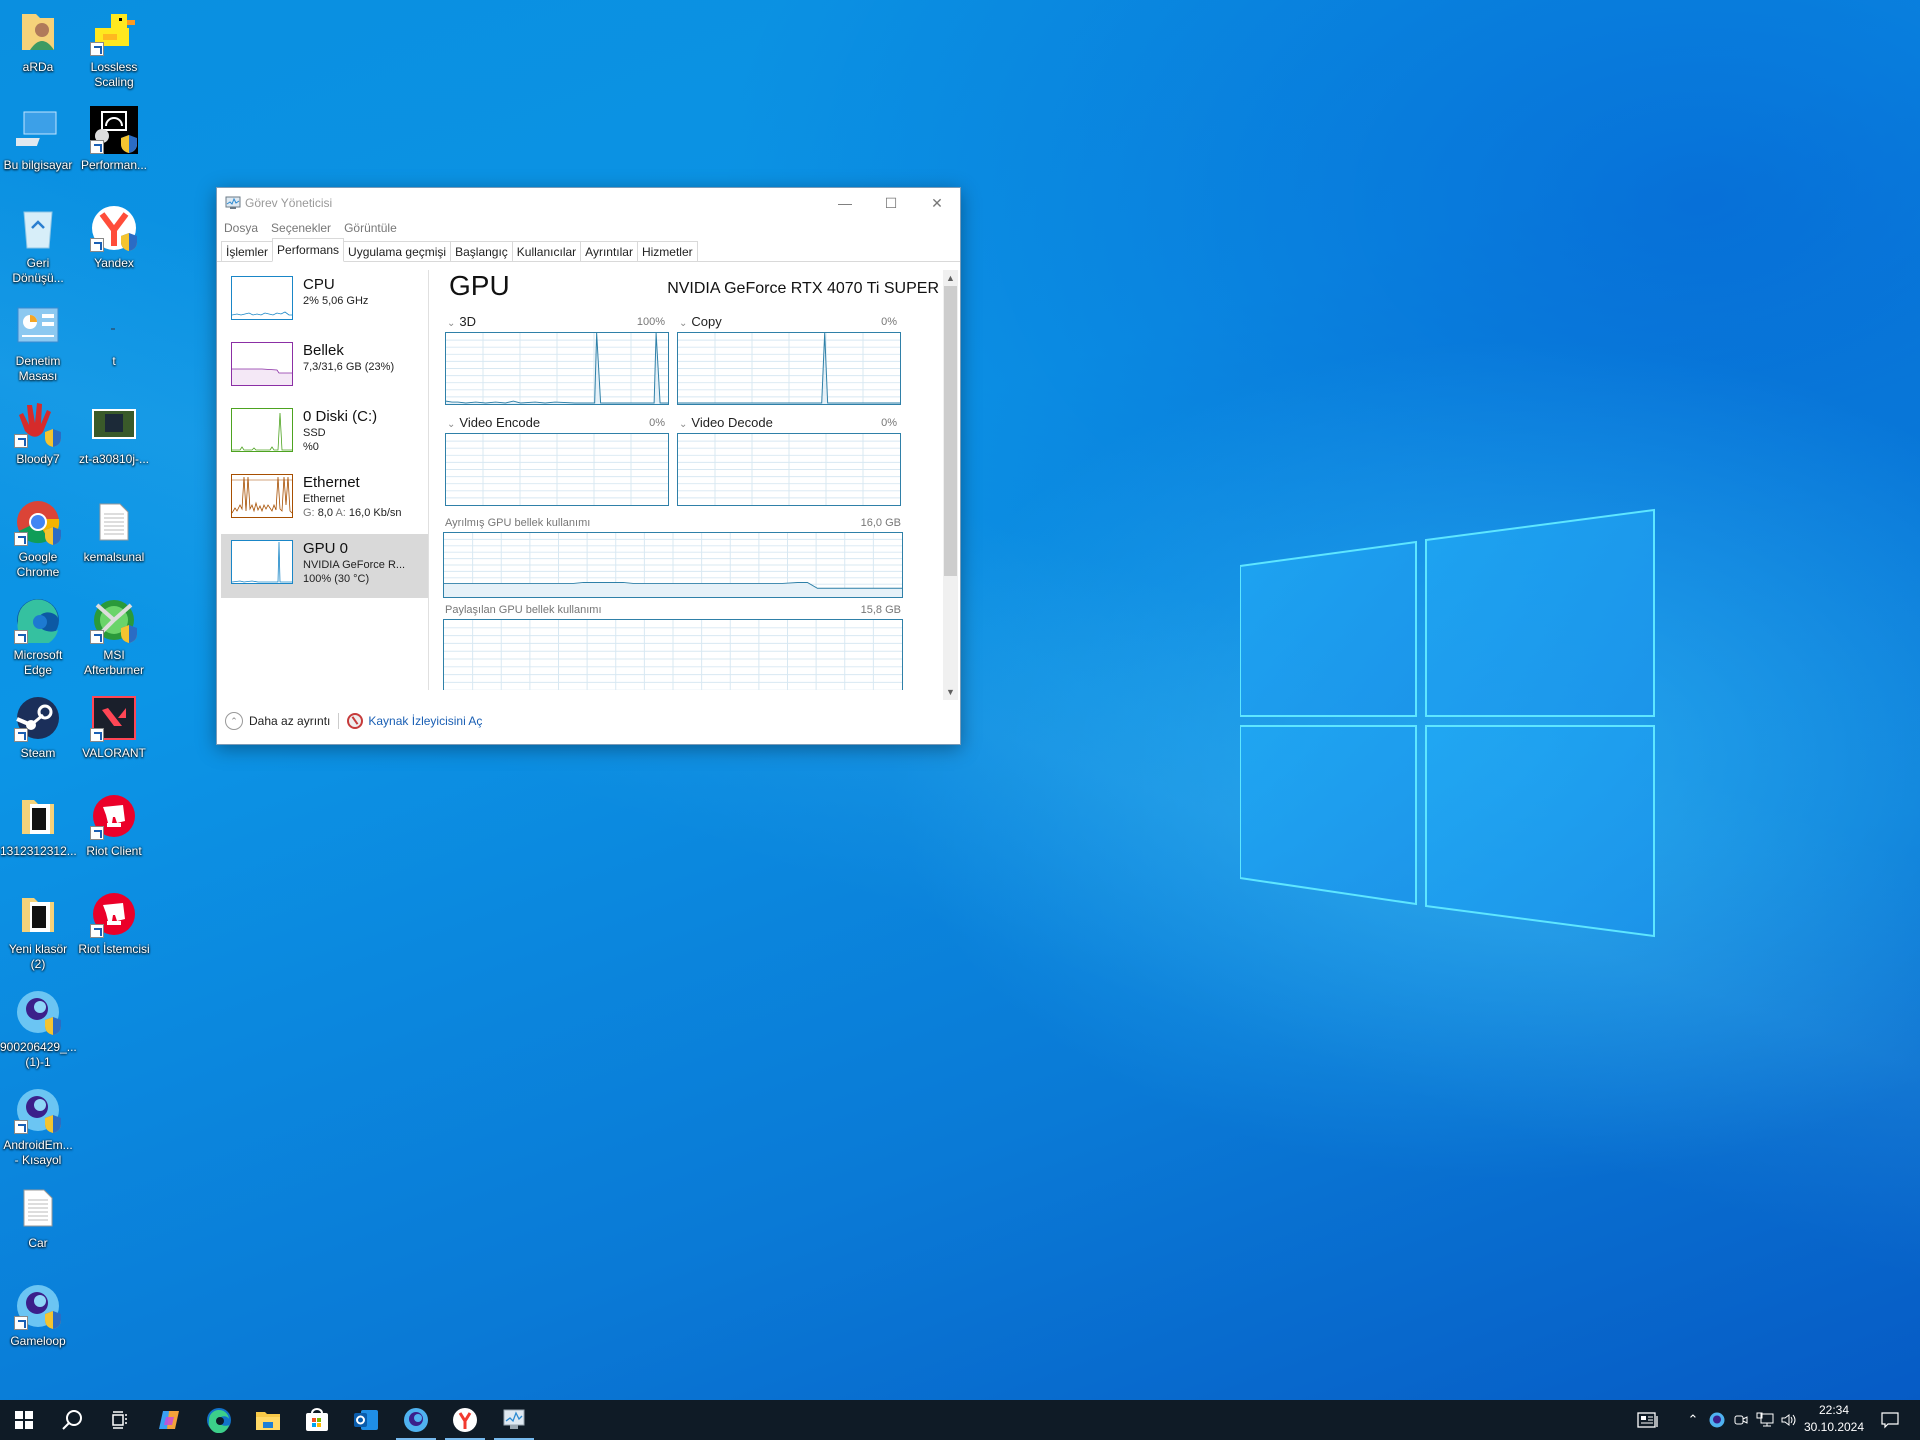 The width and height of the screenshot is (1920, 1440). What do you see at coordinates (38, 139) in the screenshot?
I see `desktop-icon: Bu bilgisayar` at bounding box center [38, 139].